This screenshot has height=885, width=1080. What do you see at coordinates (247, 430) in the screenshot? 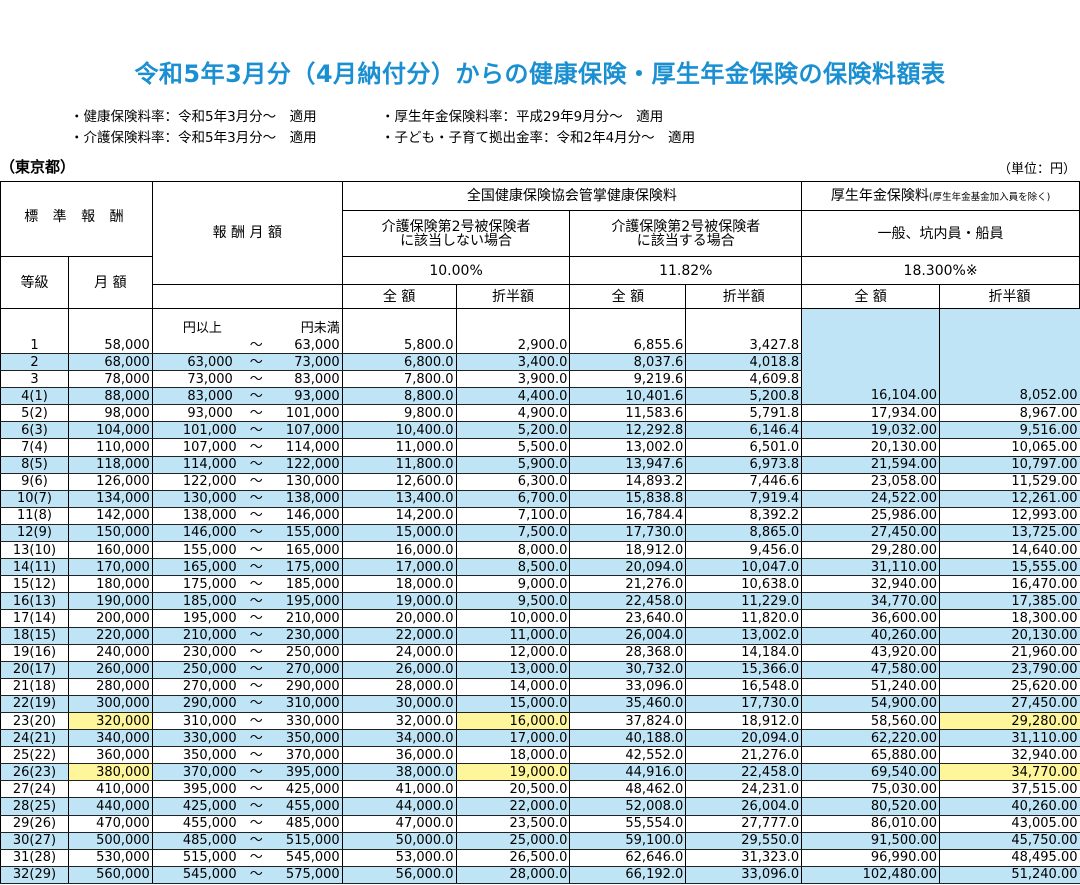
I see `cell-range: 101,000 ～ 107,000` at bounding box center [247, 430].